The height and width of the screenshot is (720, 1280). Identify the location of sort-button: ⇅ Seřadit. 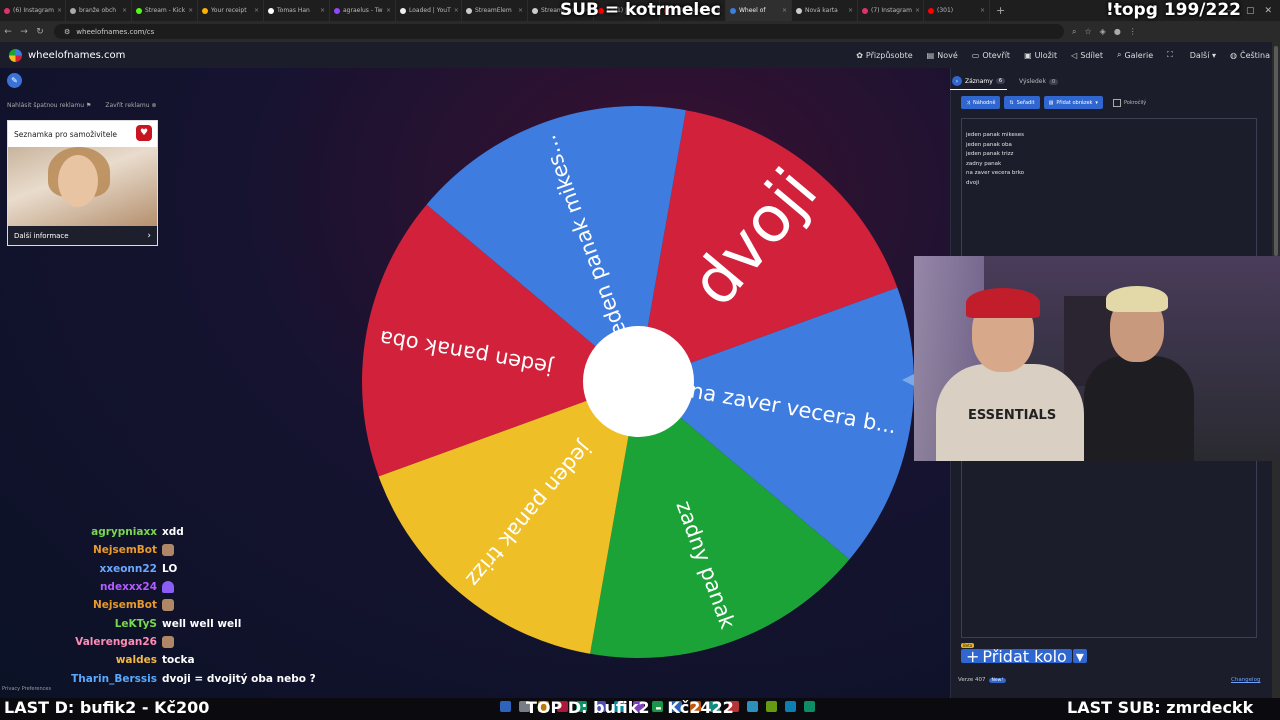
(1022, 102).